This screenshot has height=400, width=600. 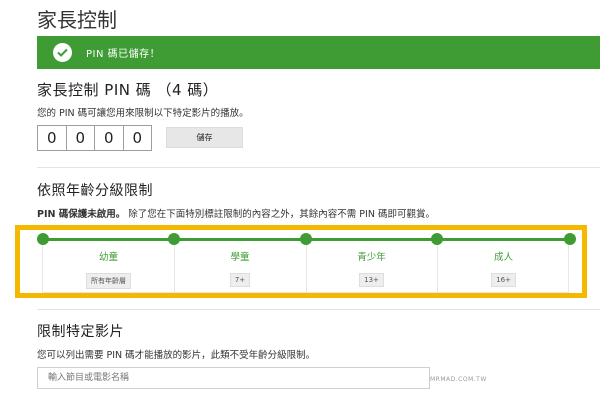 What do you see at coordinates (318, 52) in the screenshot?
I see `success-banner: PIN 碼已儲存！` at bounding box center [318, 52].